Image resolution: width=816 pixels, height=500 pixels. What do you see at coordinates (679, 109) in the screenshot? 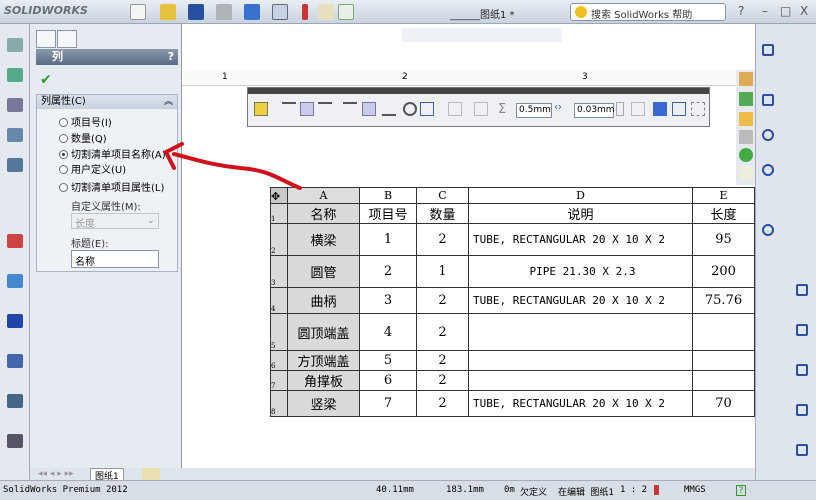
I see `table-header-icon` at bounding box center [679, 109].